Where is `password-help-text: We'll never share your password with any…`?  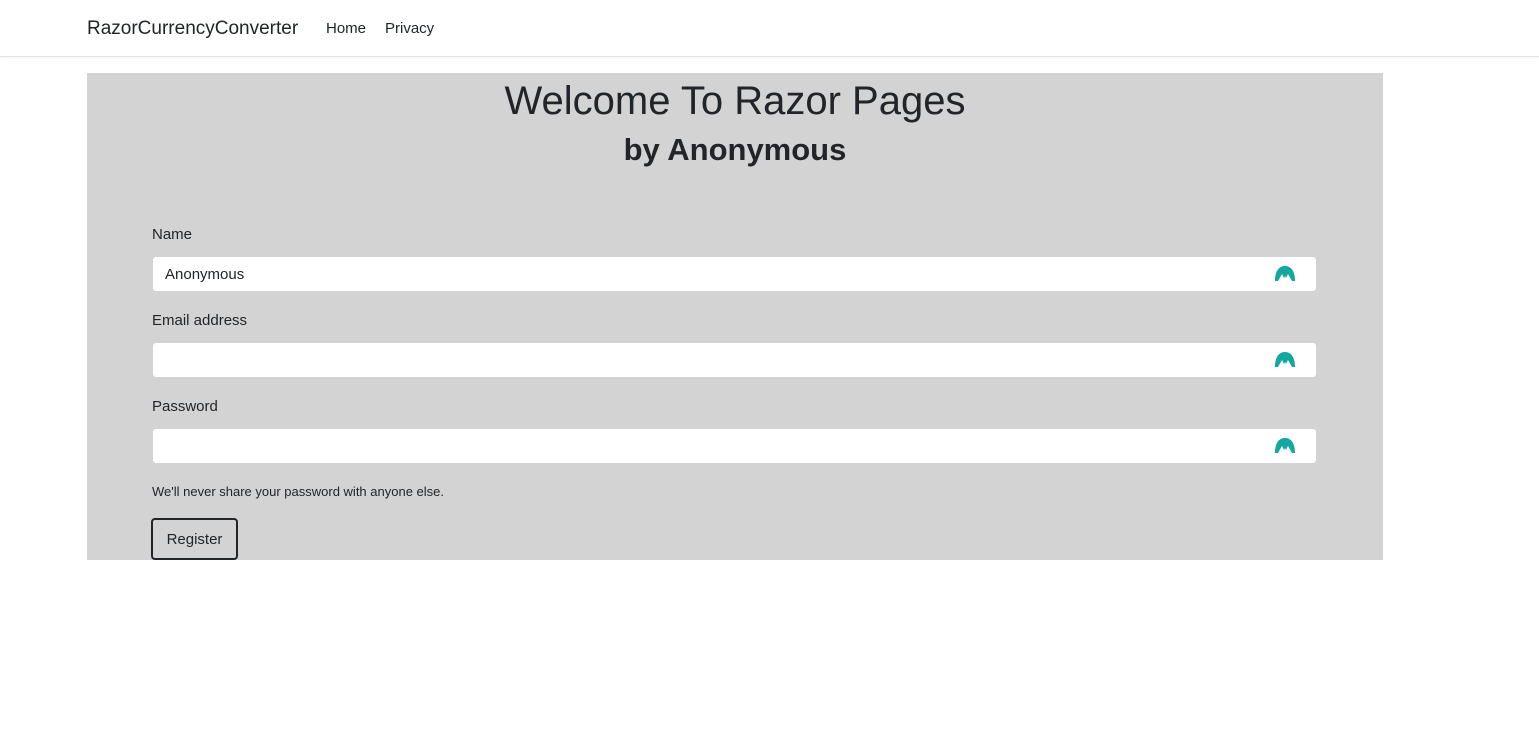 password-help-text: We'll never share your password with any… is located at coordinates (298, 491).